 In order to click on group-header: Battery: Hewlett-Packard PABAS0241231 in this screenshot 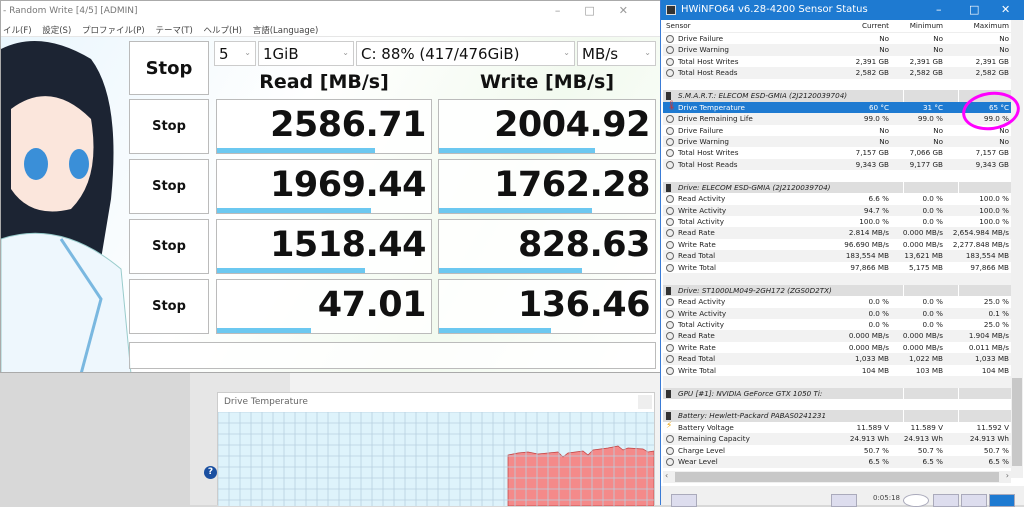, I will do `click(837, 416)`.